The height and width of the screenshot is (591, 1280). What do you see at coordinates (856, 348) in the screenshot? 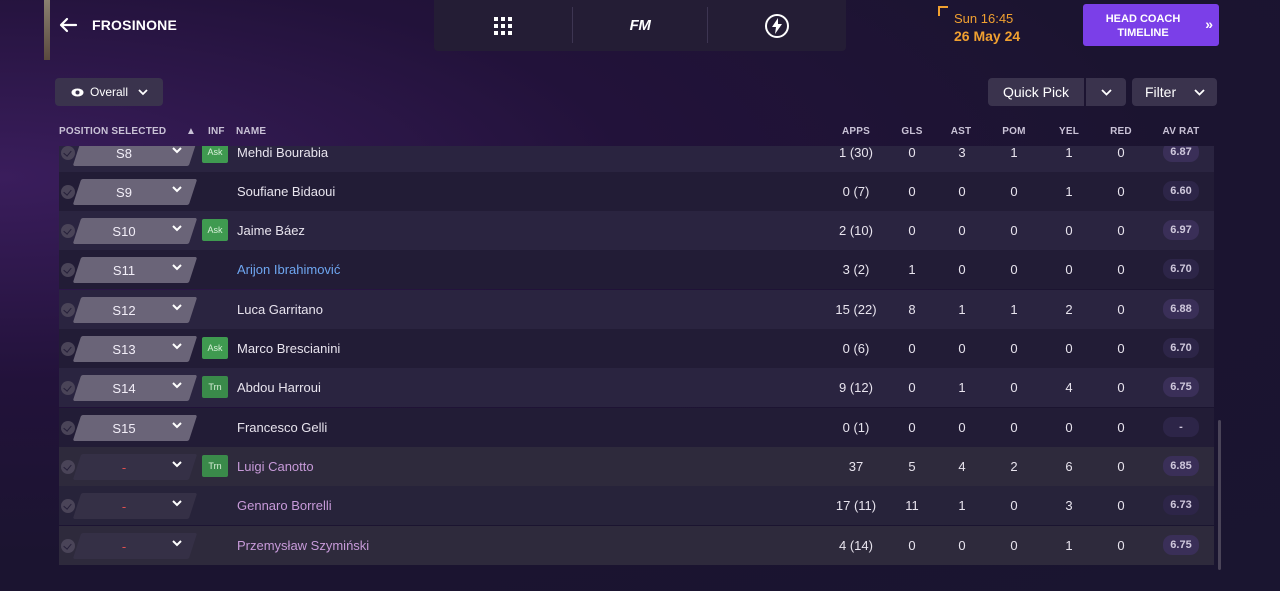
I see `cell-apps: 0 (6)` at bounding box center [856, 348].